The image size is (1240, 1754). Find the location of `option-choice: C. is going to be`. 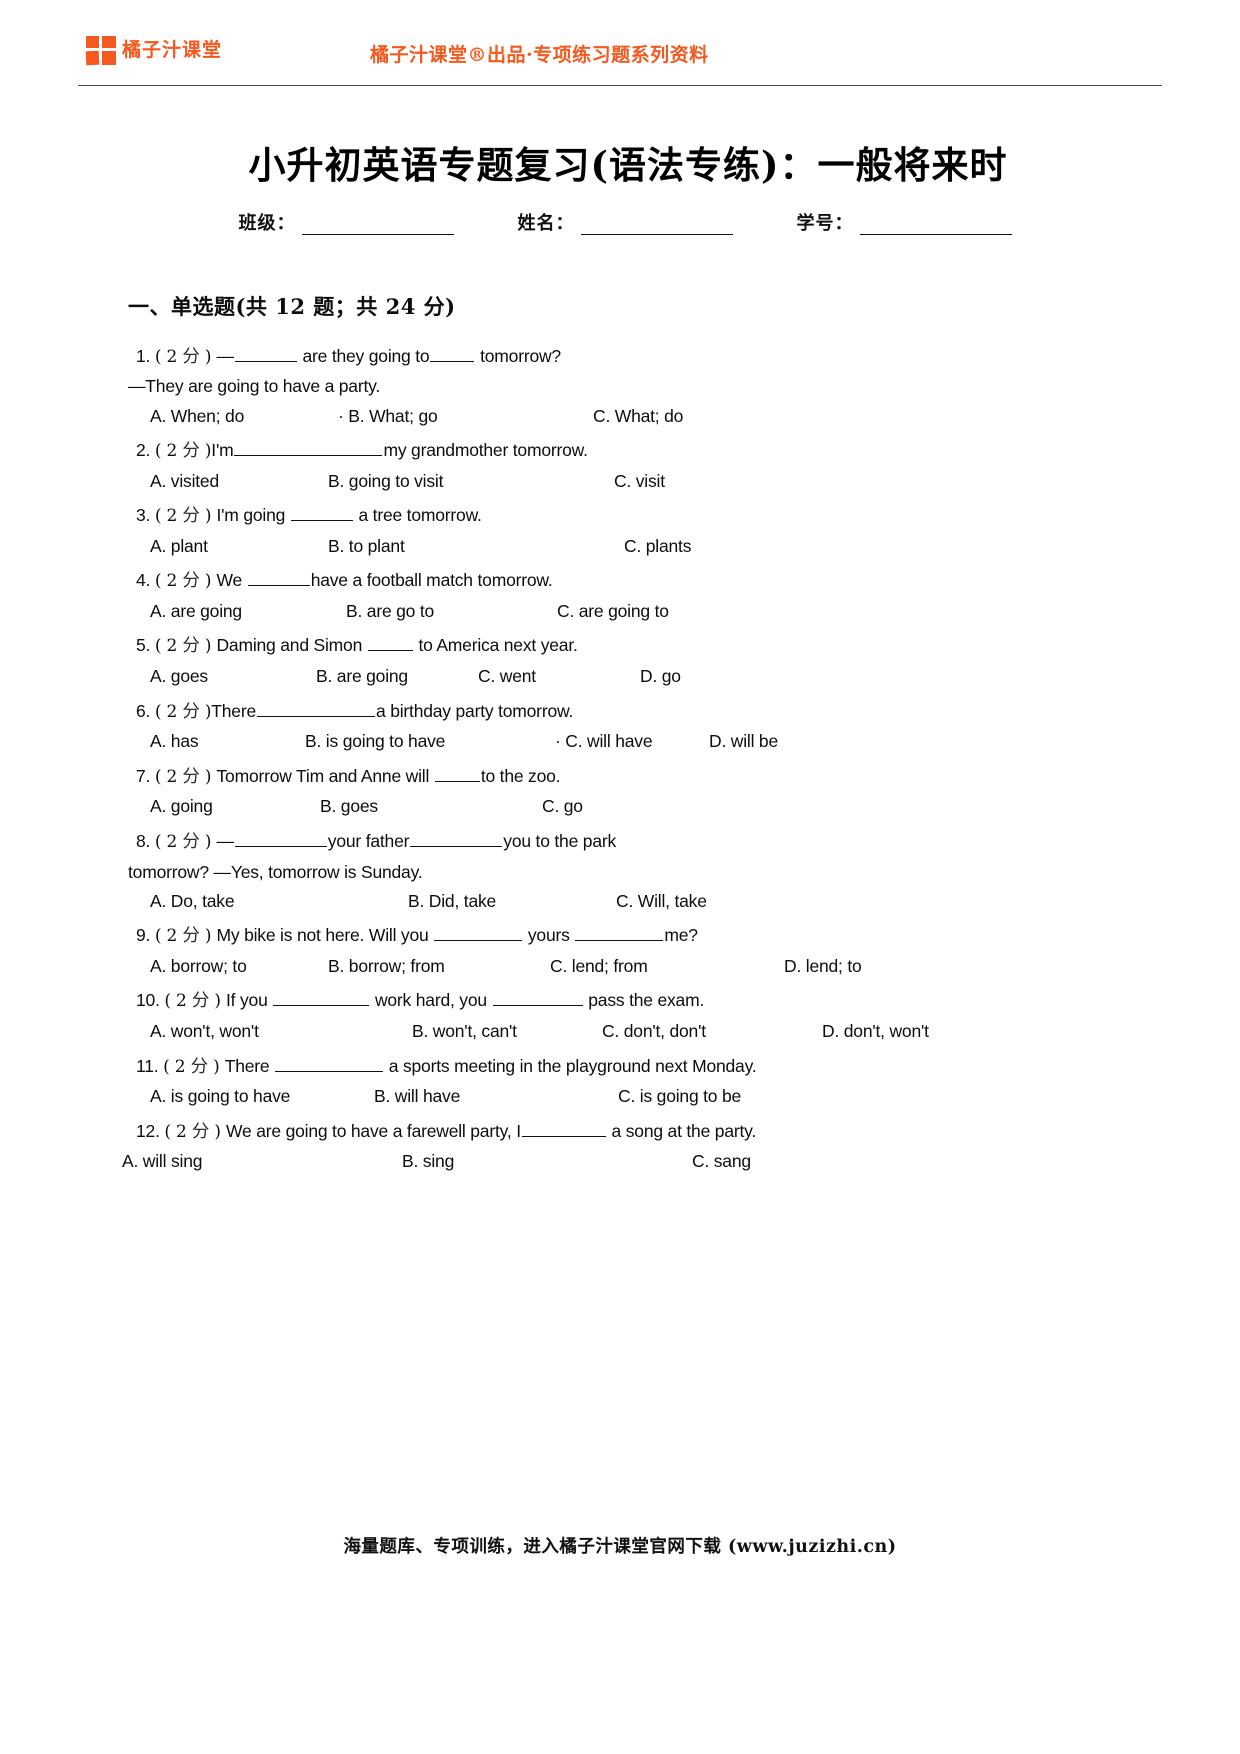

option-choice: C. is going to be is located at coordinates (679, 1096).